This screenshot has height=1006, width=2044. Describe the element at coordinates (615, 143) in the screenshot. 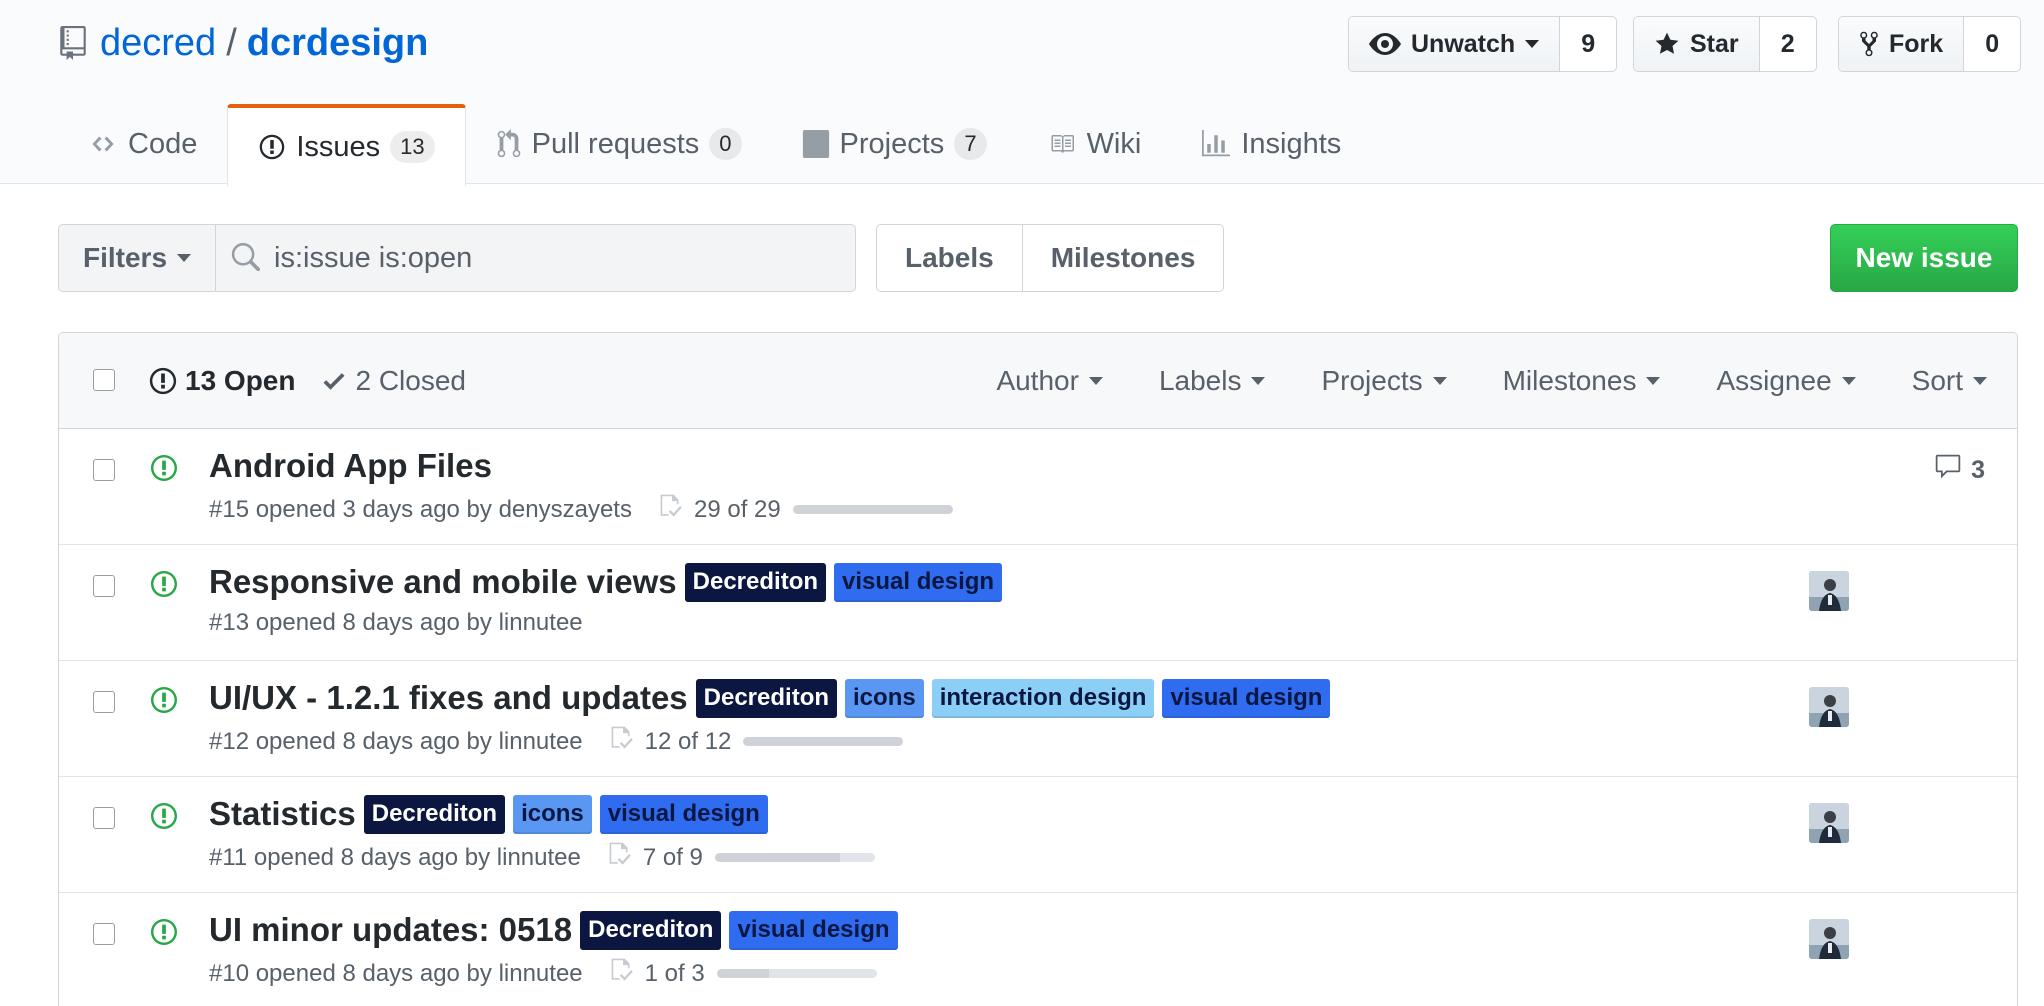

I see `tab-pull-requests-label: Pull requests` at that location.